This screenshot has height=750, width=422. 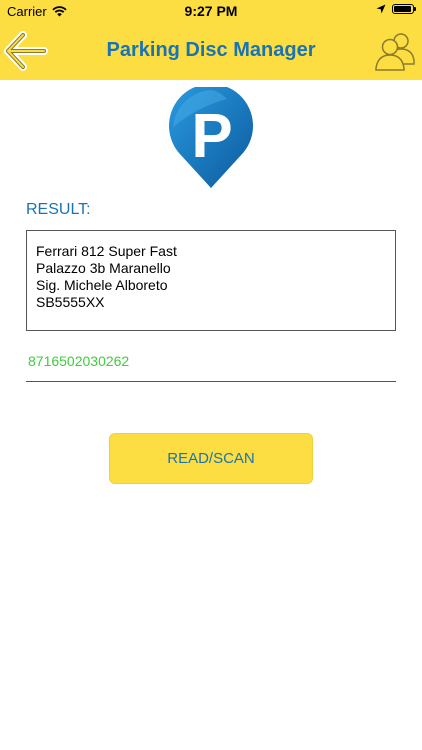 I want to click on barcode-field: 8716502030262, so click(x=211, y=366).